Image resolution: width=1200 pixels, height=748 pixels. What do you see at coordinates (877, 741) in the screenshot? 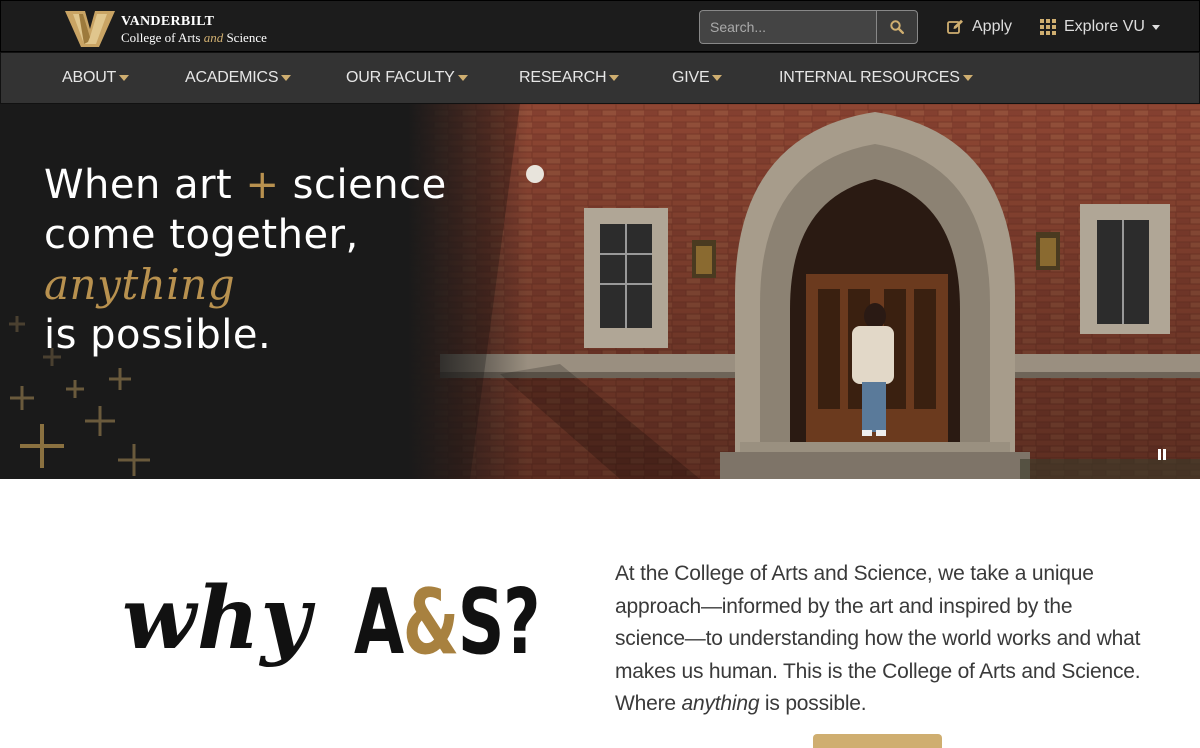
I see `learn-more-button` at bounding box center [877, 741].